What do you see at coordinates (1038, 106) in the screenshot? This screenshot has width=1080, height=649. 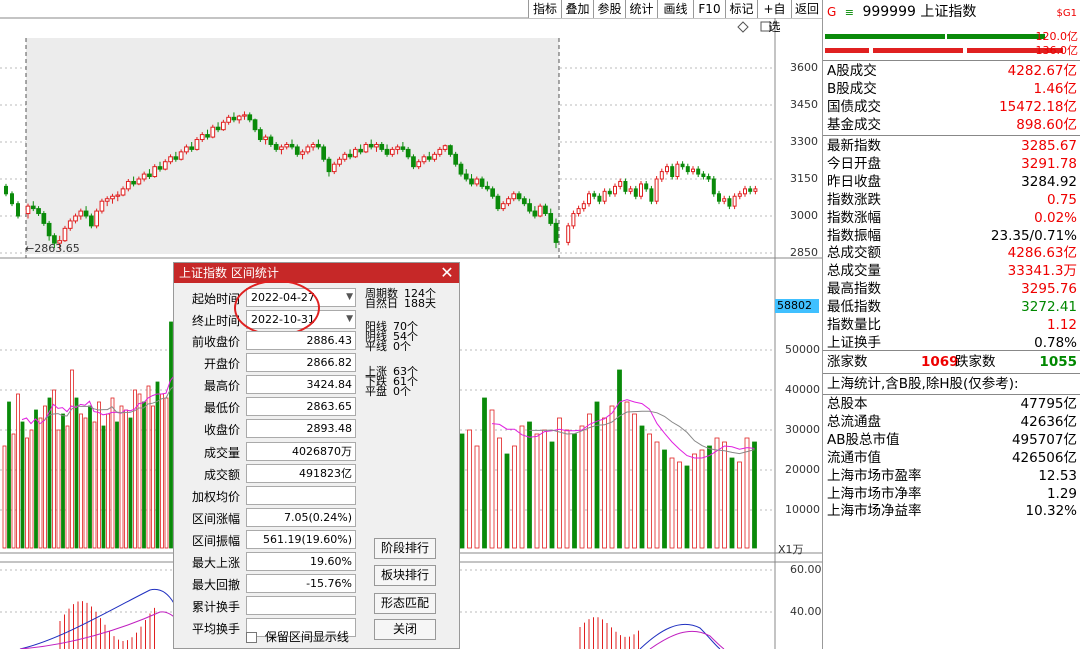 I see `stat-value: 15472.18亿` at bounding box center [1038, 106].